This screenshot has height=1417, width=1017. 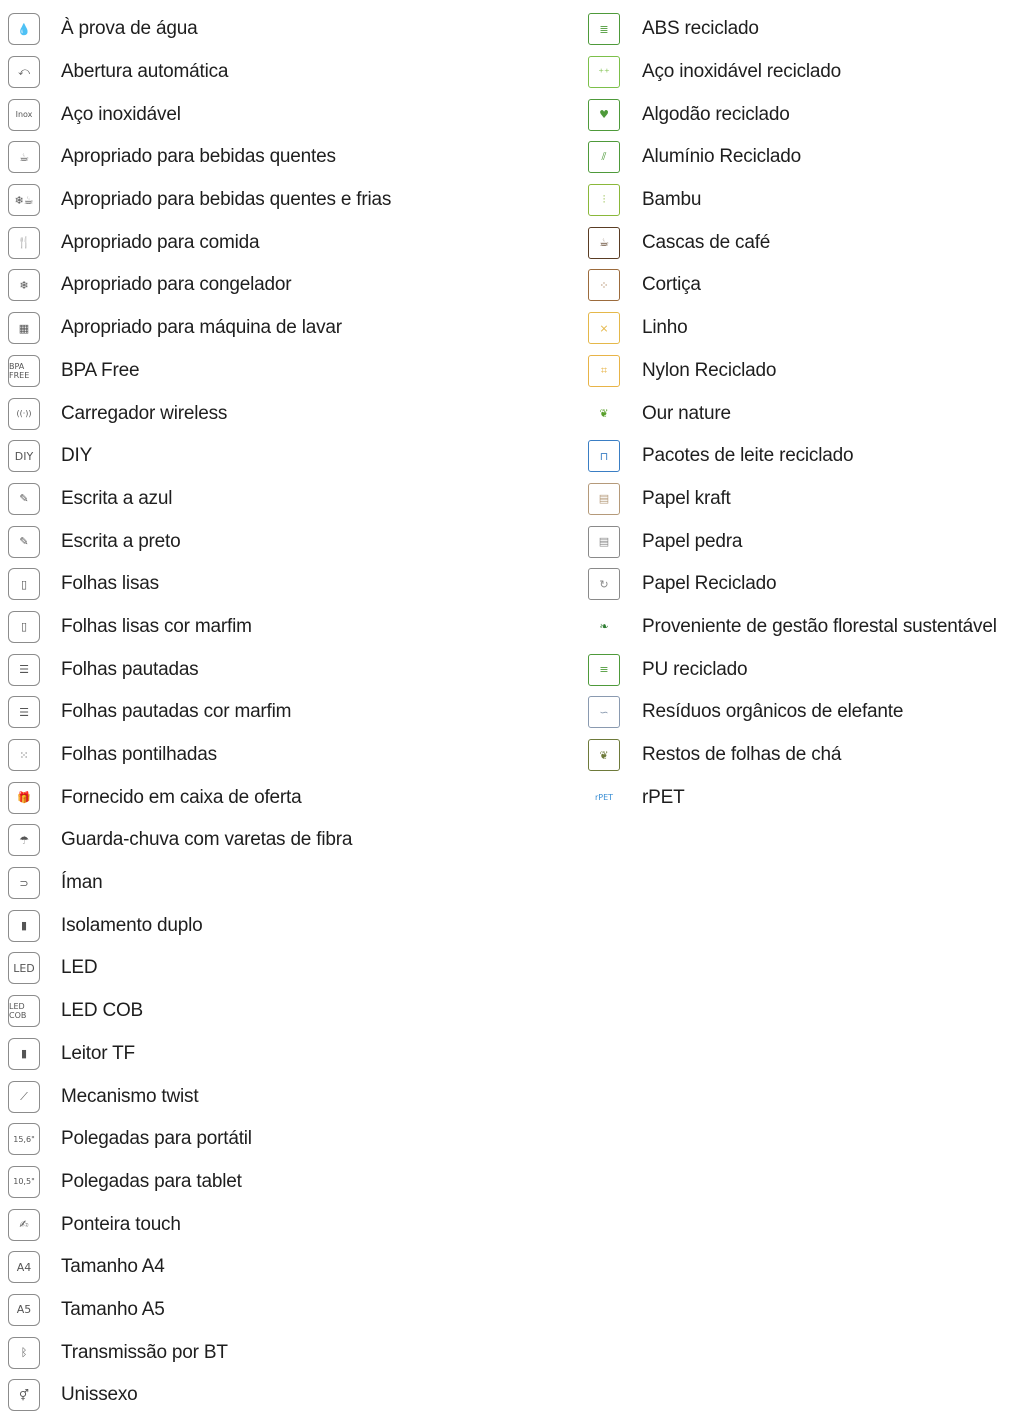 I want to click on recycled-milk-carton-icon: ⊓, so click(x=604, y=456).